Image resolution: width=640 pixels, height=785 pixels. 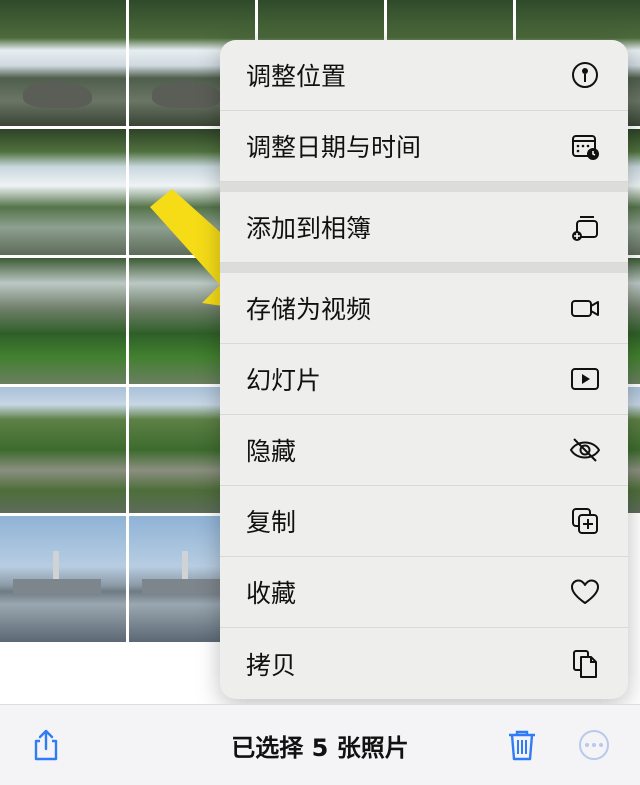 I want to click on bottom-toolbar: 已选择 5 张照片, so click(x=320, y=744).